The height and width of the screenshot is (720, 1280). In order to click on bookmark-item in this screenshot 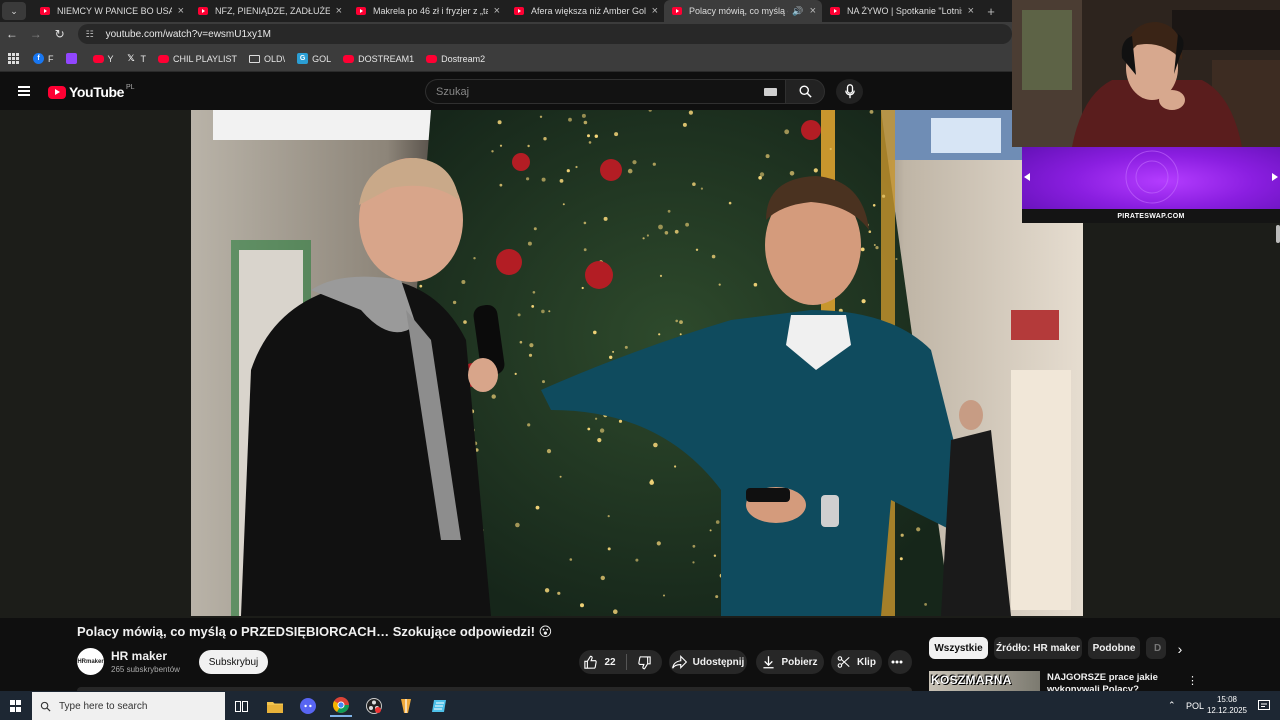, I will do `click(73, 58)`.